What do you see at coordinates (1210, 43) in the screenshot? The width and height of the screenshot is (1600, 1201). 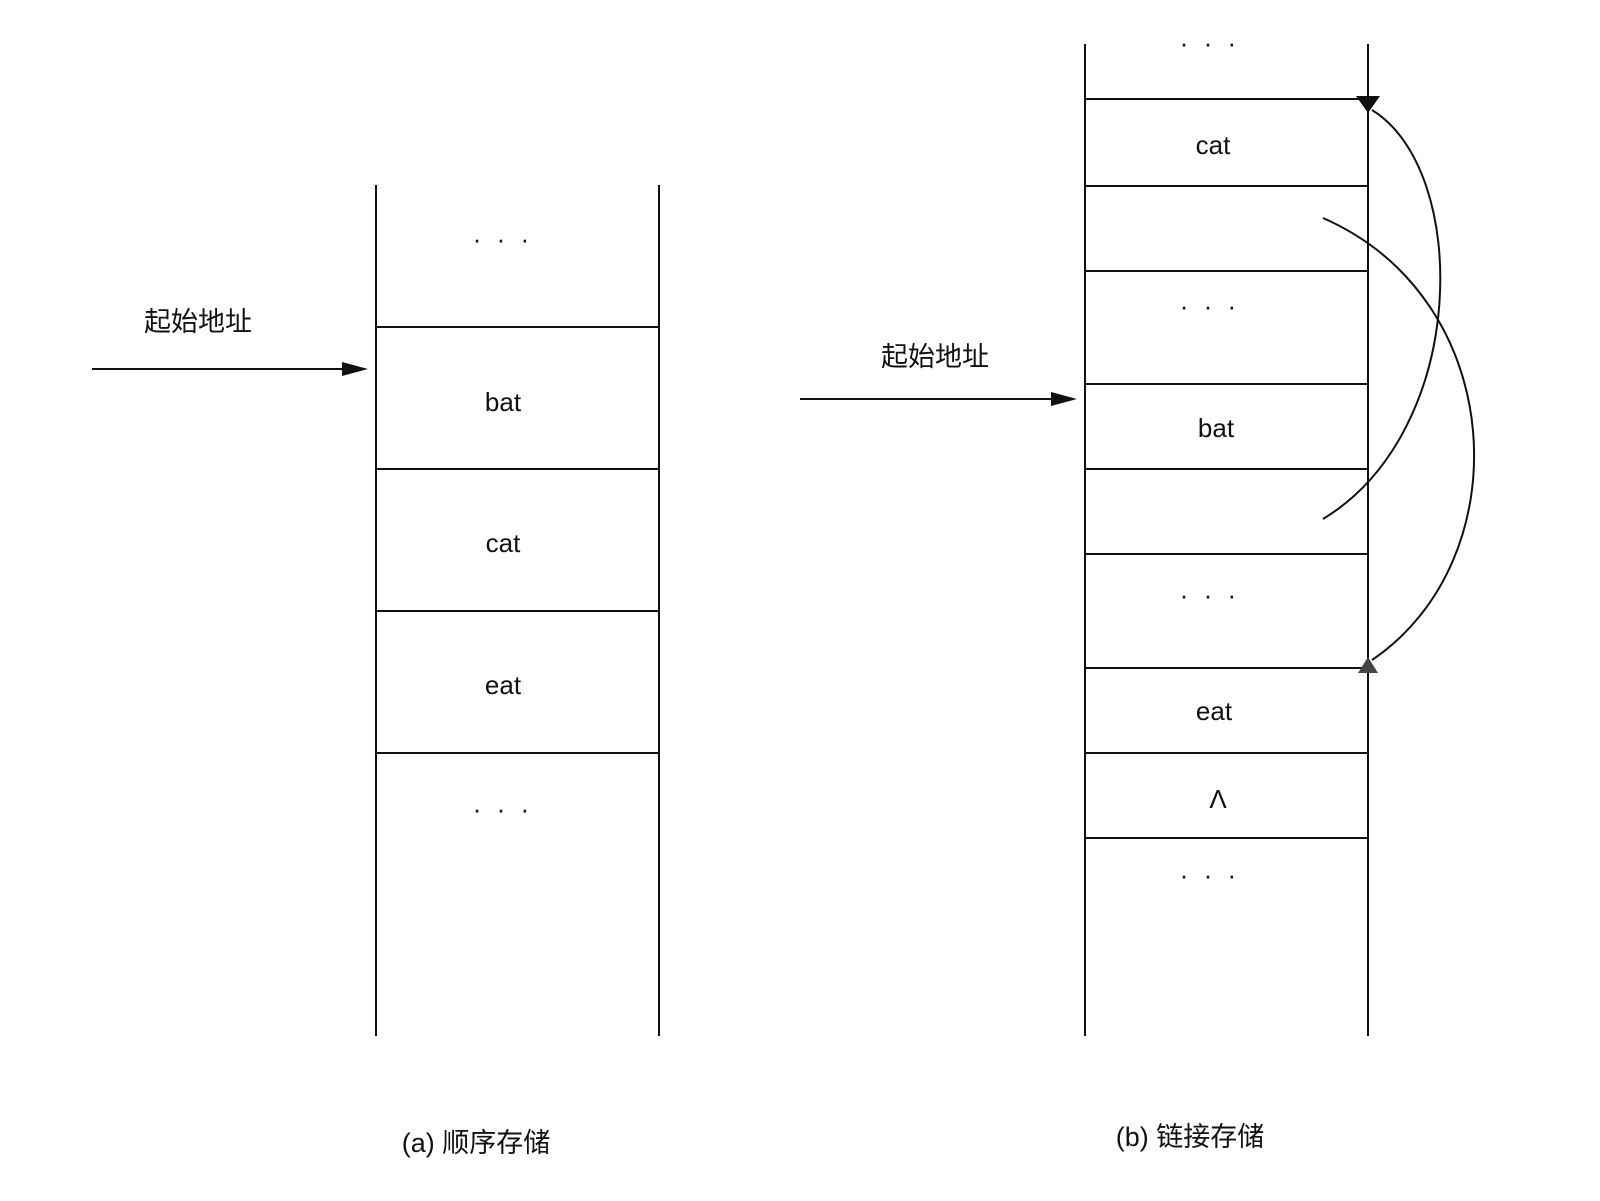 I see `link-cell-0: · · ·` at bounding box center [1210, 43].